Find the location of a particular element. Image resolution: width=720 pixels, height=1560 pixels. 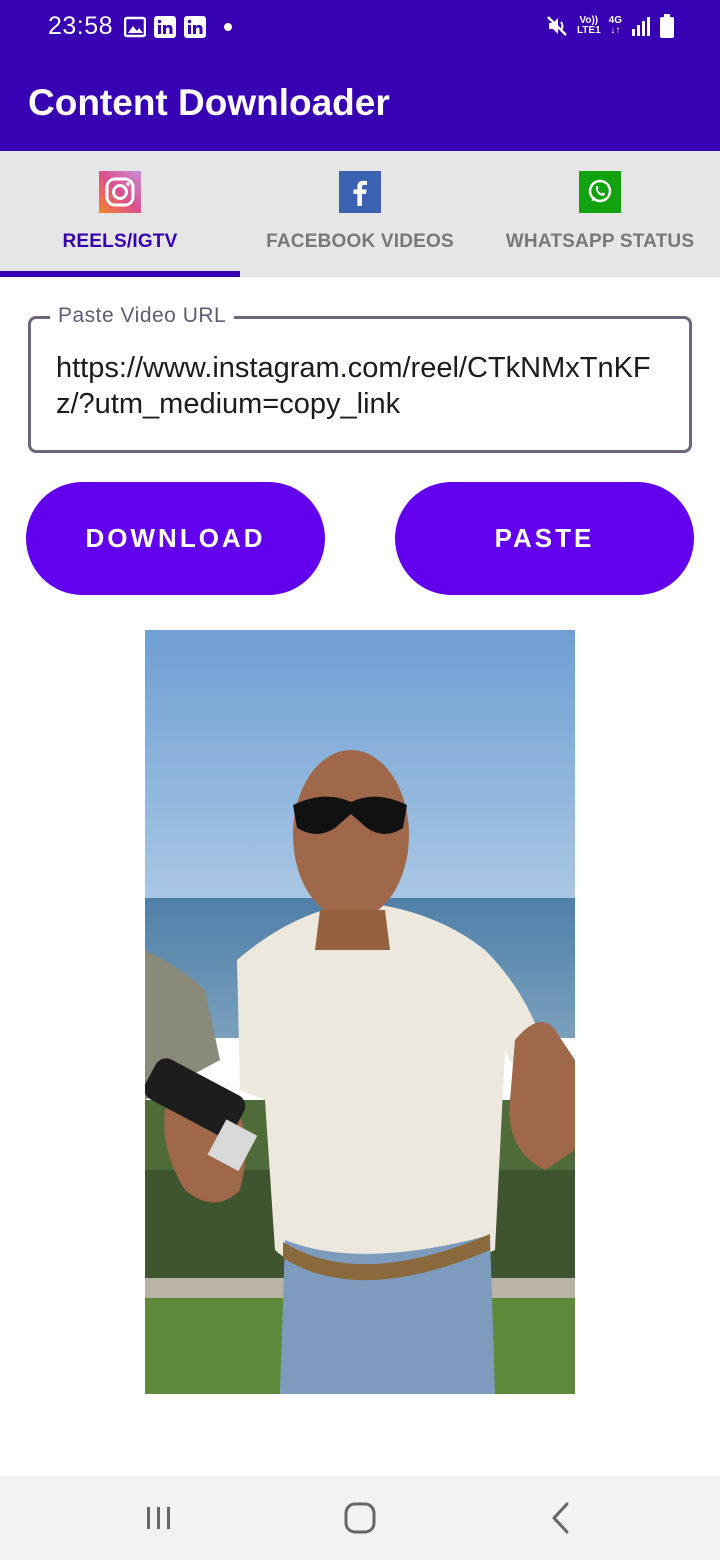

network-volte-label: Vo)) LTE1 is located at coordinates (588, 25).